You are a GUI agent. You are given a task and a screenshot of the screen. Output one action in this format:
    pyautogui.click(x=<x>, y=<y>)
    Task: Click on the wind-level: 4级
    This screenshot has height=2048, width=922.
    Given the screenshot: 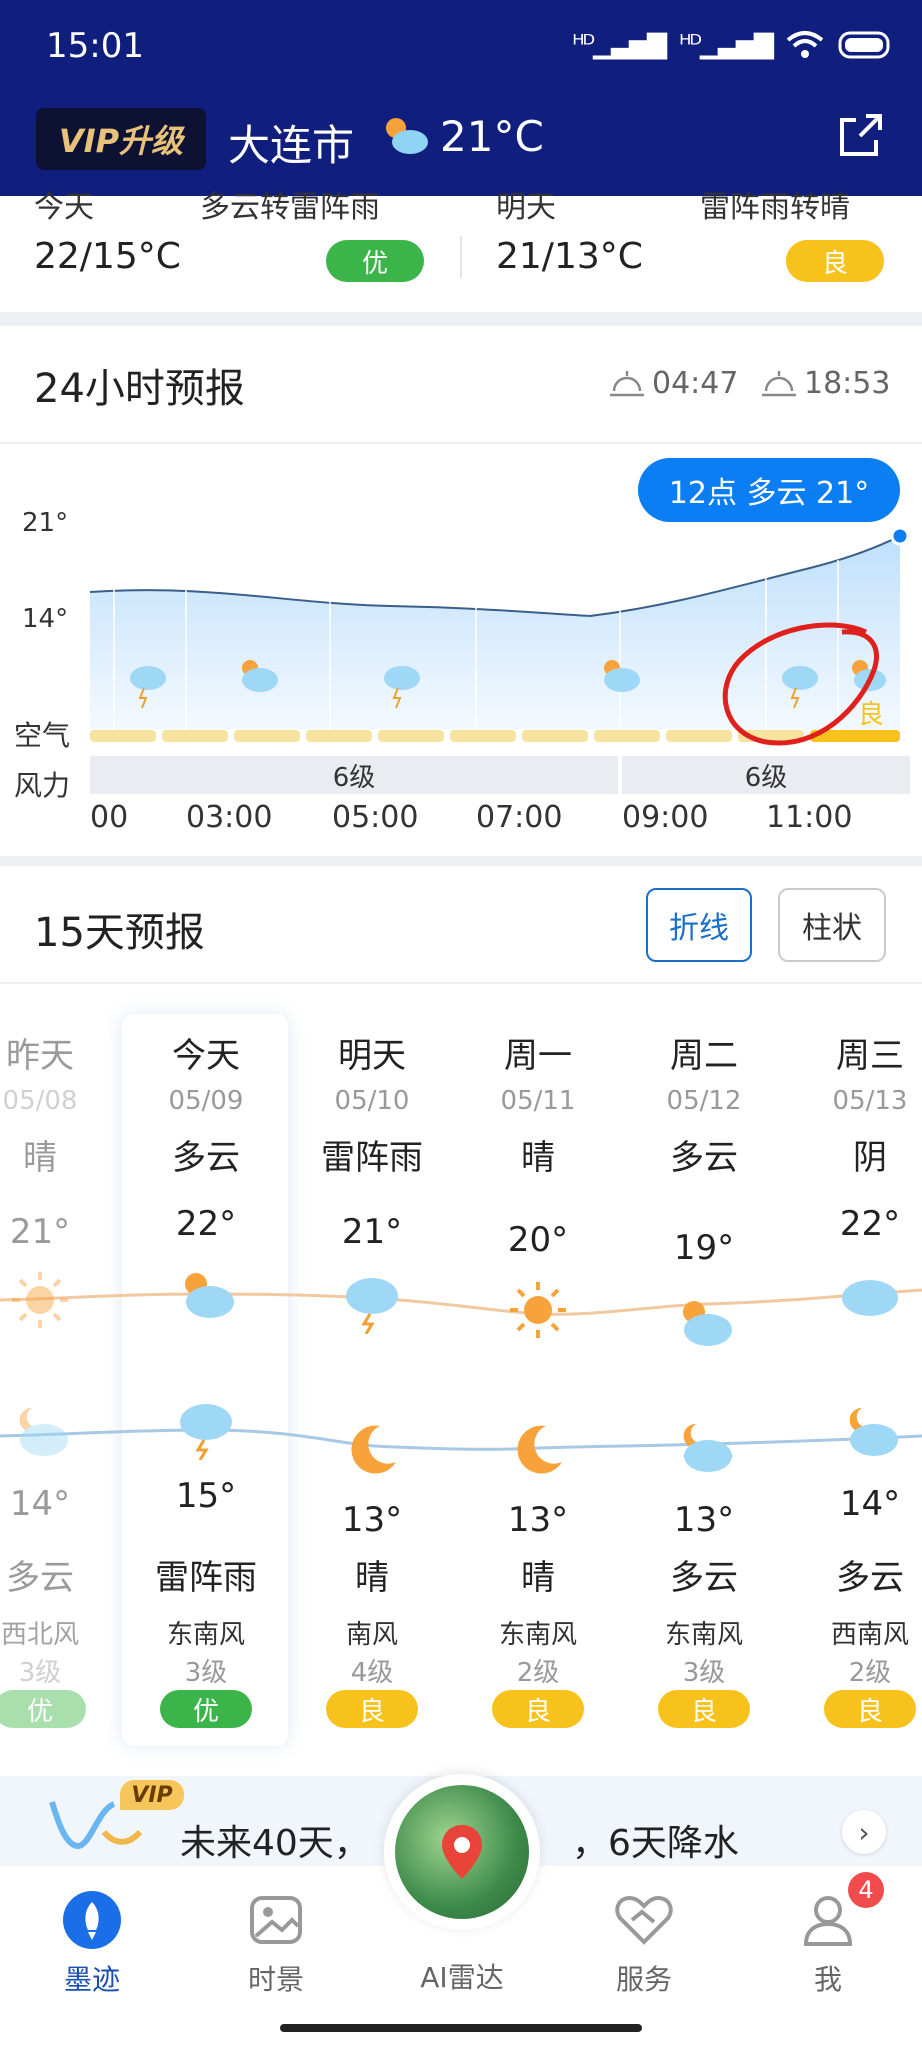 What is the action you would take?
    pyautogui.click(x=372, y=1673)
    